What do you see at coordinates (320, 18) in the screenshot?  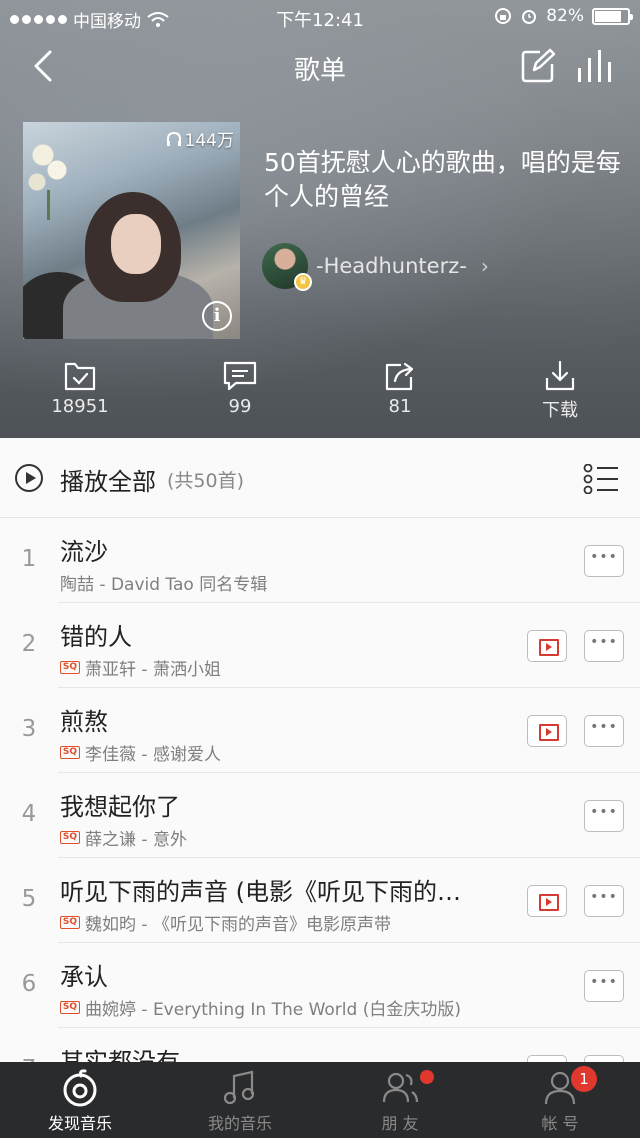 I see `status-bar: 中国移动 下午12:41 82%` at bounding box center [320, 18].